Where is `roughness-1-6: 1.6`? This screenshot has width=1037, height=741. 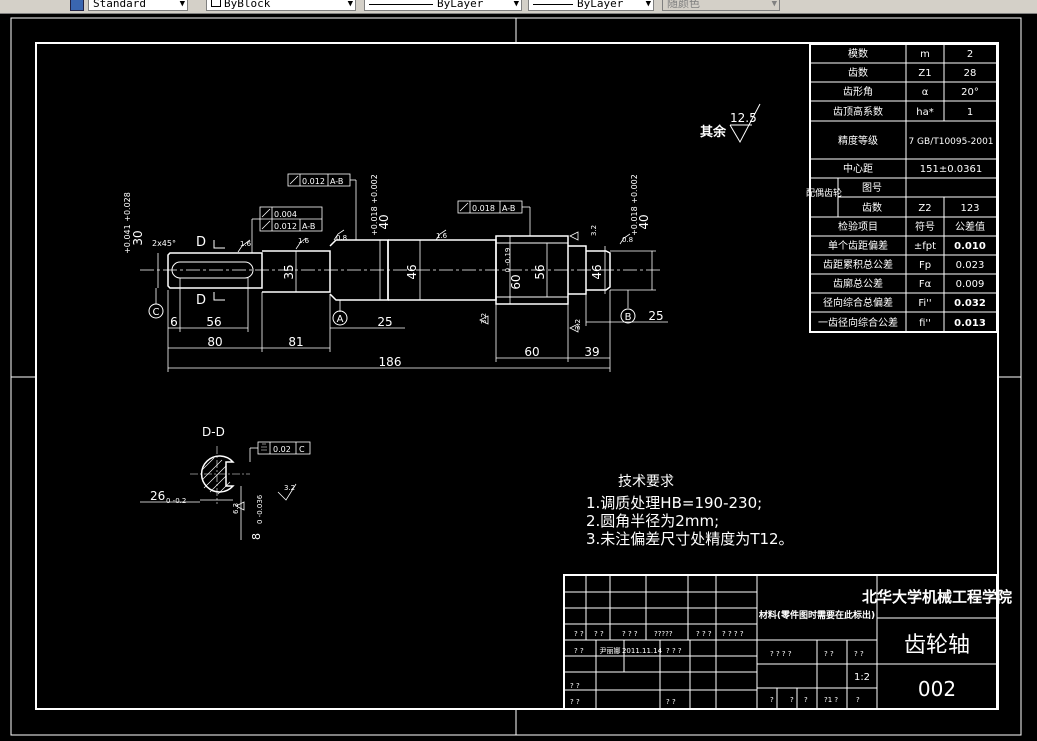 roughness-1-6: 1.6 is located at coordinates (442, 236).